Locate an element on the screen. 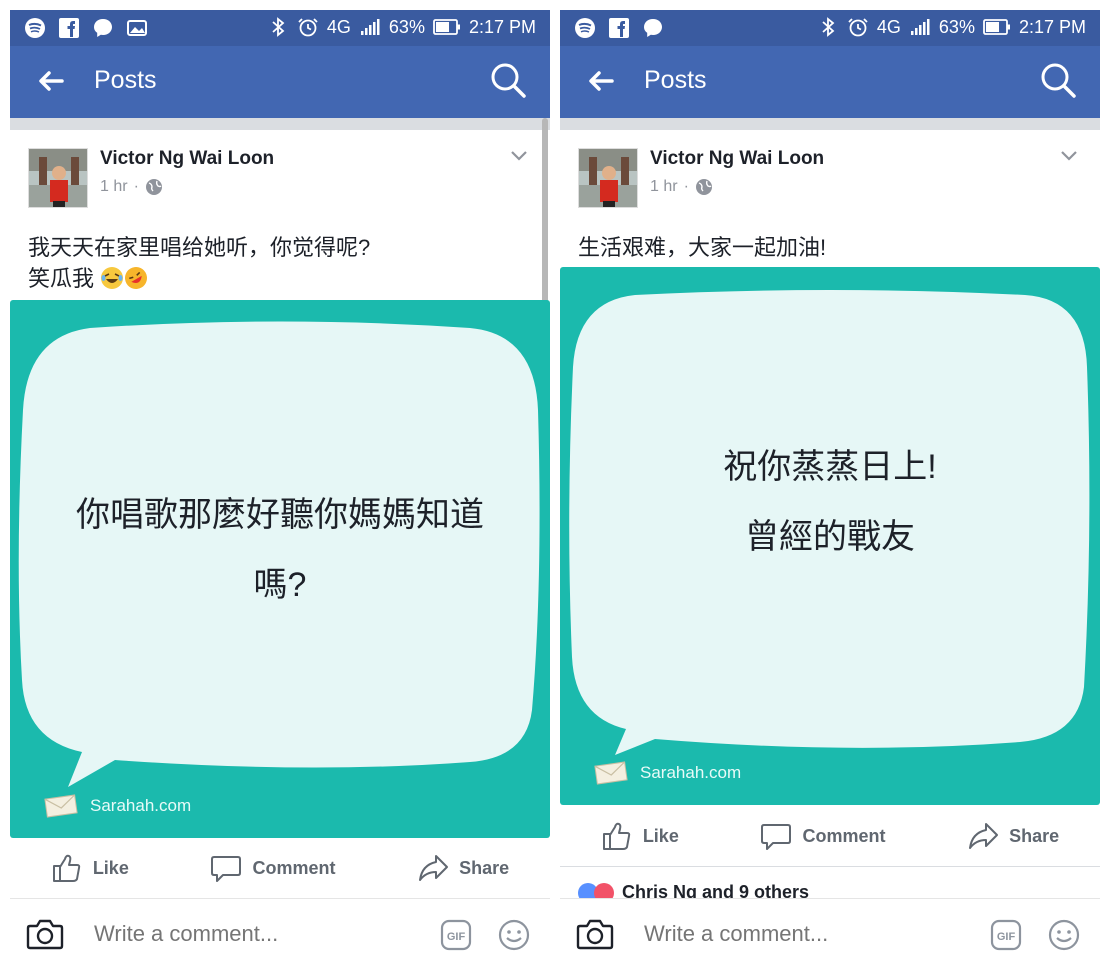 This screenshot has width=1110, height=980. card-message: 祝你蒸蒸日上! 曾經的戰友 is located at coordinates (830, 502).